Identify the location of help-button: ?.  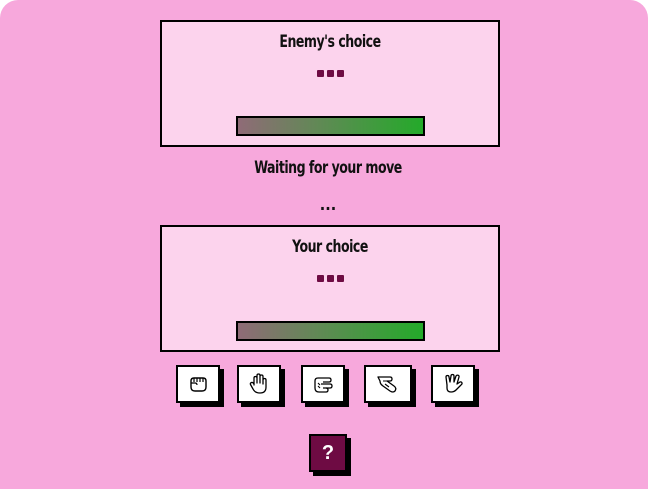
(328, 453).